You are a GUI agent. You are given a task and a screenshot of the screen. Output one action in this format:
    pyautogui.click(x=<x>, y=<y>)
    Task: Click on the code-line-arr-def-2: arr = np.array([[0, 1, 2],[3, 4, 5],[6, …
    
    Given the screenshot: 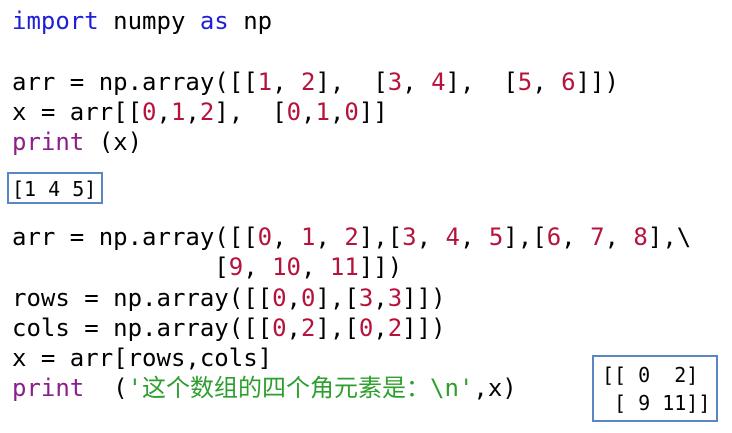 What is the action you would take?
    pyautogui.click(x=351, y=237)
    